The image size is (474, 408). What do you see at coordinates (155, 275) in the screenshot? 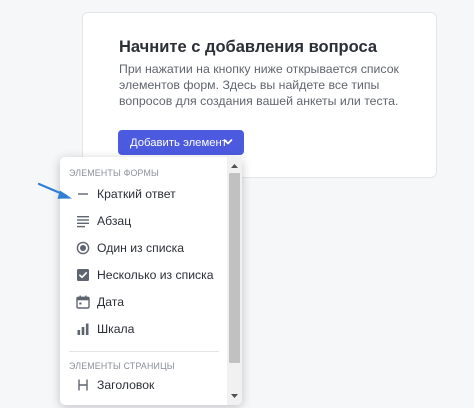
I see `menu-item-label: Несколько из списка` at bounding box center [155, 275].